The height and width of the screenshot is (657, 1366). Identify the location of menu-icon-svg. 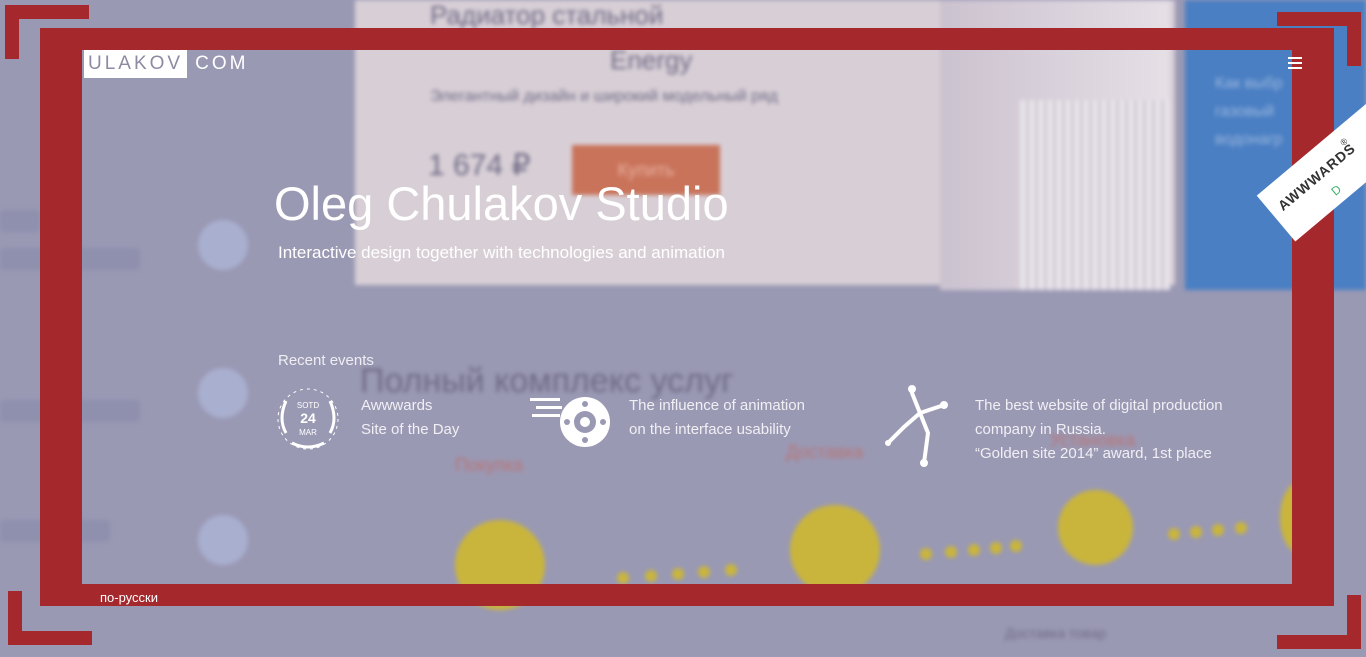
(1295, 63).